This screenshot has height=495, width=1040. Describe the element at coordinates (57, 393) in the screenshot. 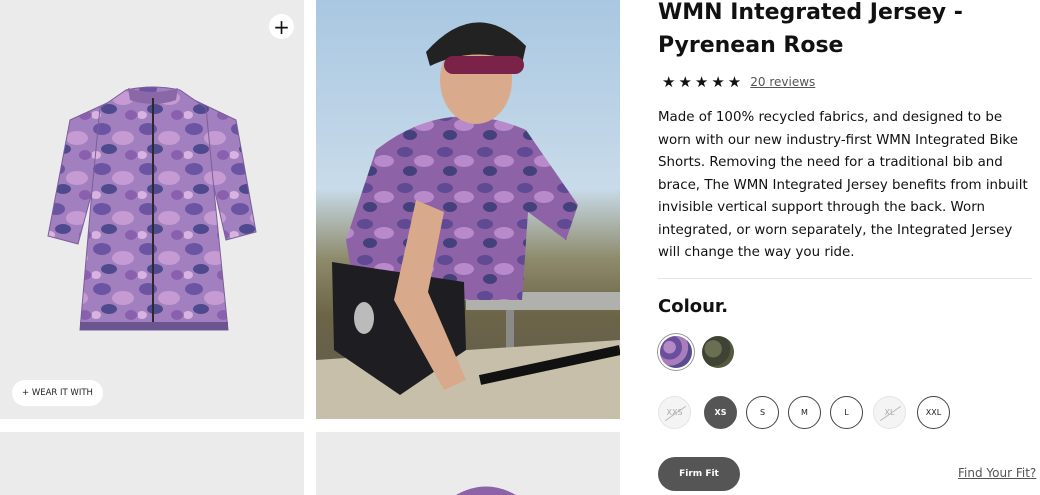

I see `wear-it-with-button: + WEAR IT WITH` at that location.